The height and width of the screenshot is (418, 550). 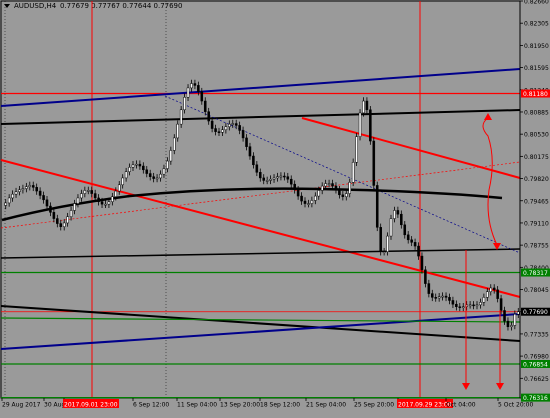 I want to click on x-tick-label: 13 Sep 20:00, so click(x=240, y=405).